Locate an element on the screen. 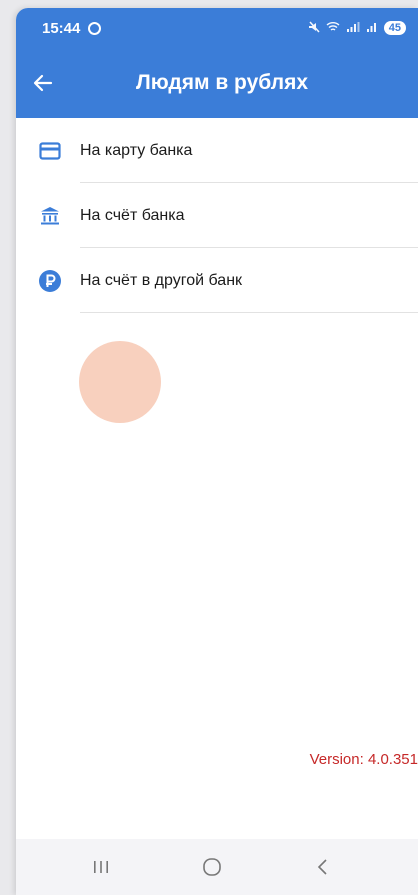 The height and width of the screenshot is (895, 418). page-title: Людям в рублях is located at coordinates (222, 82).